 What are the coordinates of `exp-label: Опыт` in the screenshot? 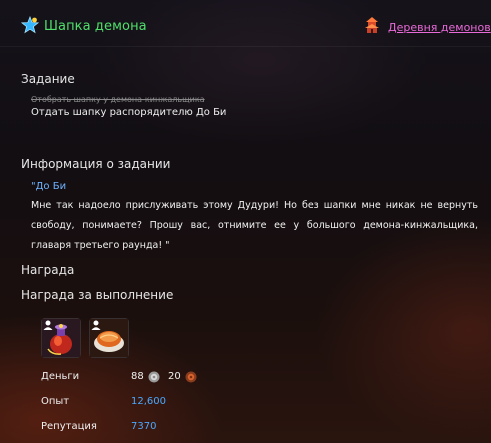 It's located at (55, 401).